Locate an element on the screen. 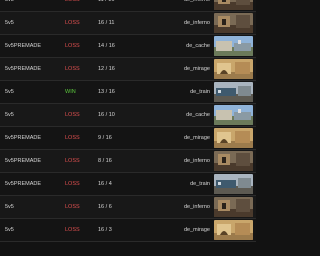 The image size is (320, 256). match-row: 5v5PREMADE LOSS 12 / 16 de_mirage is located at coordinates (128, 69).